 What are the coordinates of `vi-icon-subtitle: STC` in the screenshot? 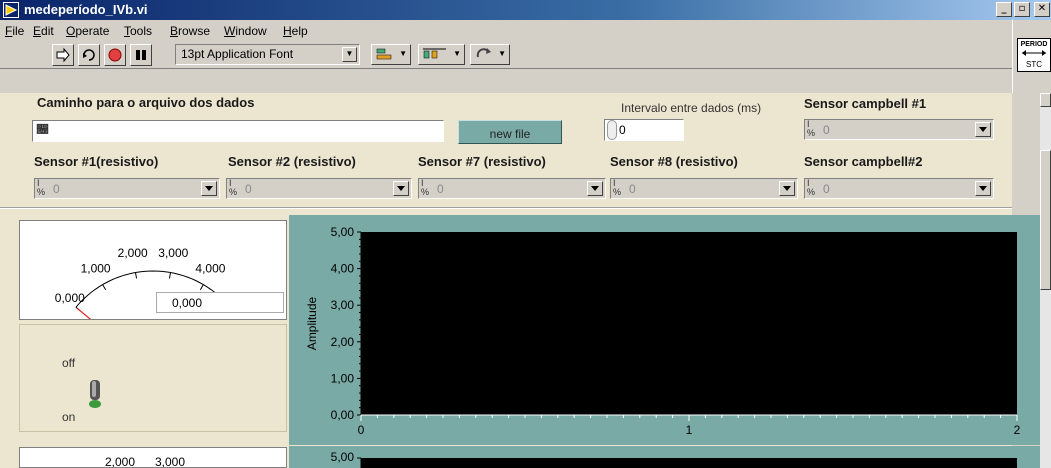 It's located at (1034, 64).